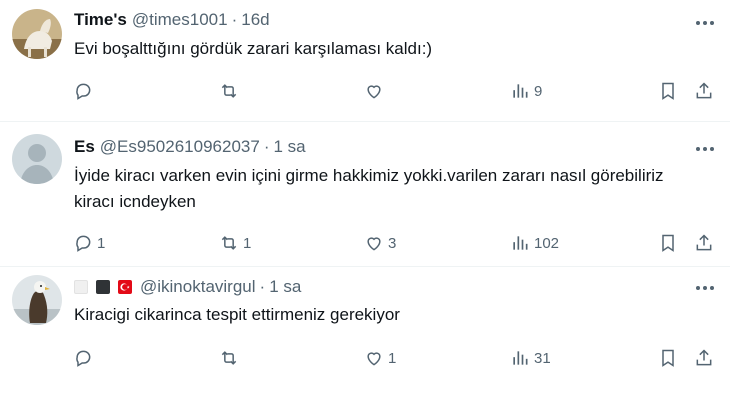 The image size is (730, 420). I want to click on reply-count: 1, so click(101, 243).